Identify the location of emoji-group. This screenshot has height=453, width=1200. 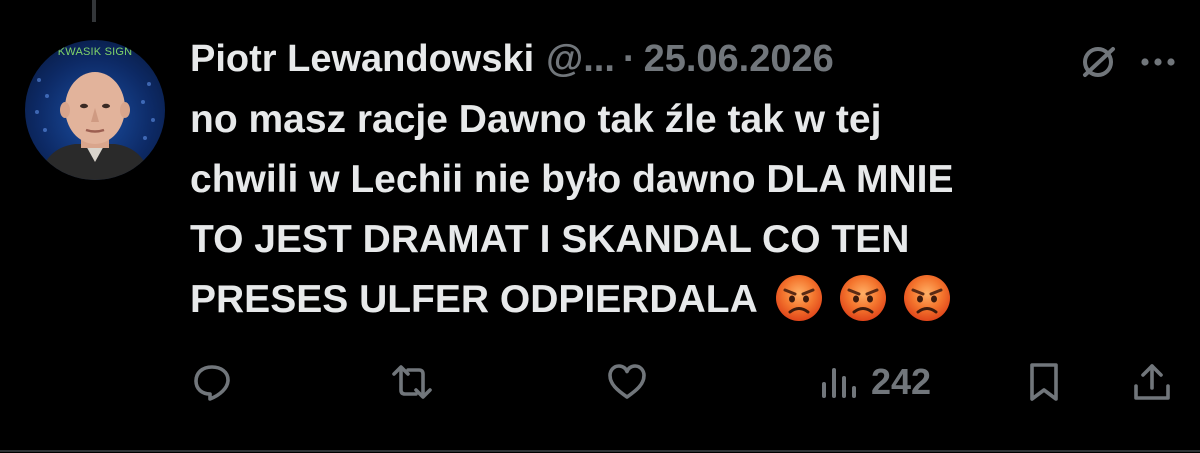
(863, 298).